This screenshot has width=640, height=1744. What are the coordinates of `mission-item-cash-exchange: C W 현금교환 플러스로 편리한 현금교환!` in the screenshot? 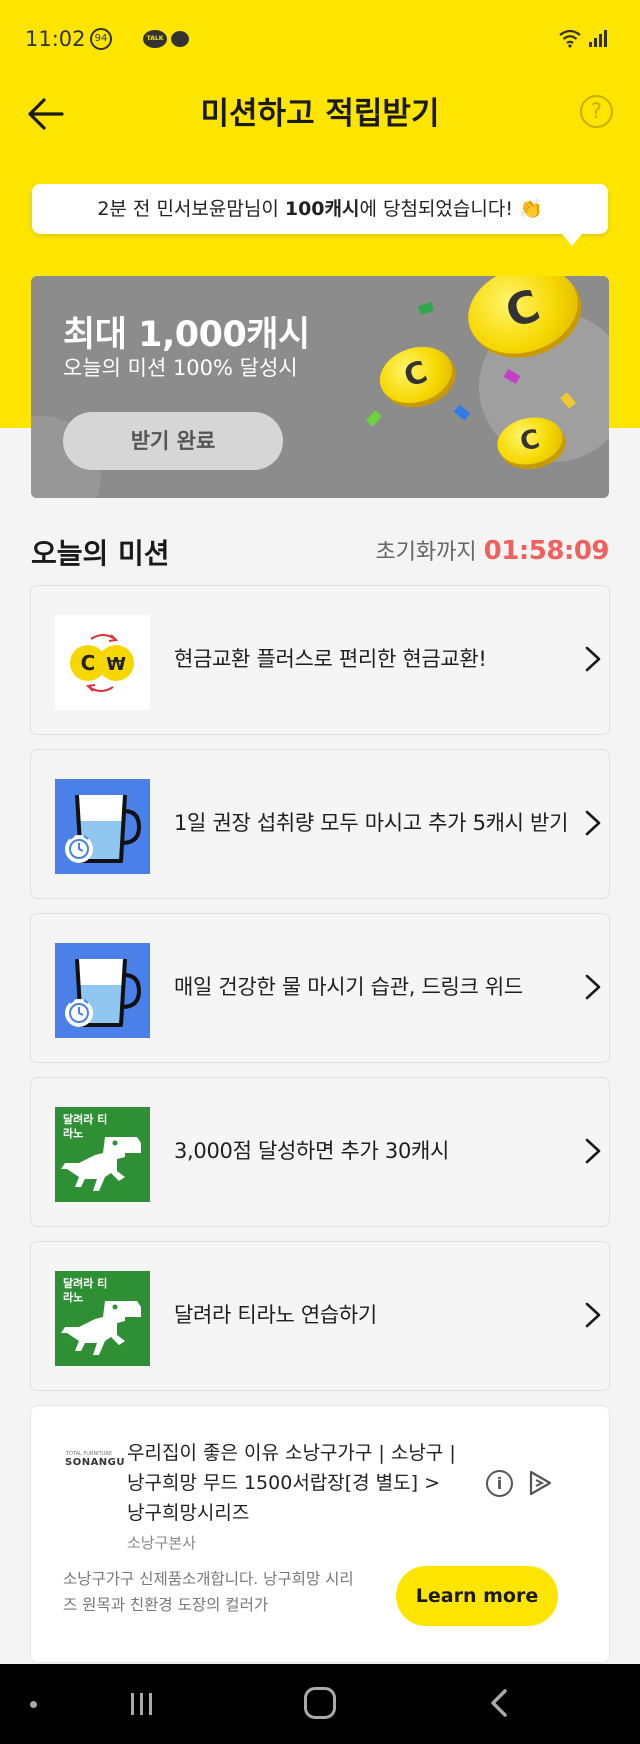 It's located at (320, 660).